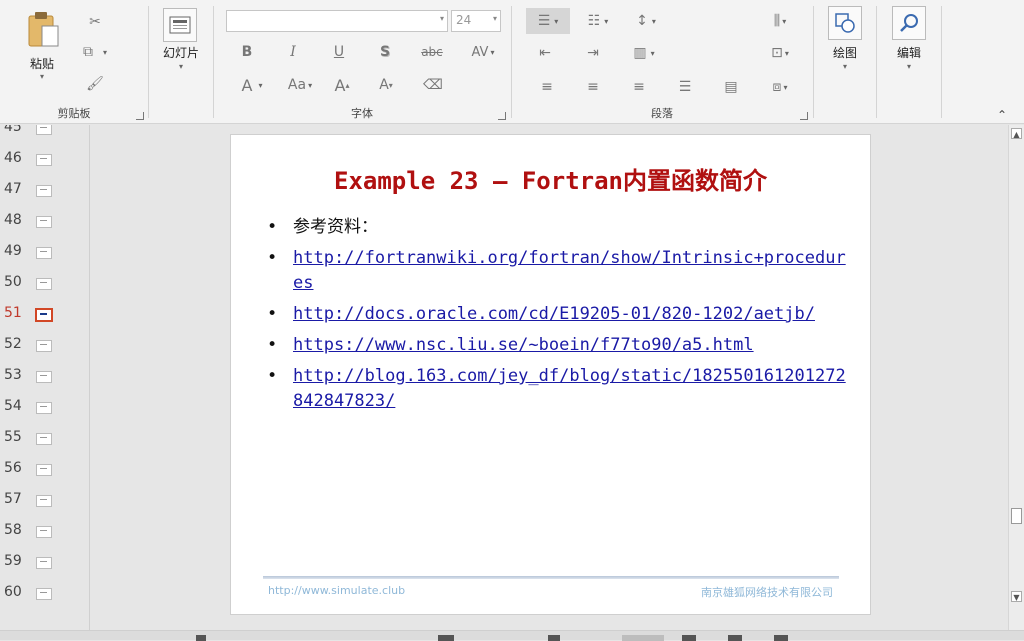  What do you see at coordinates (483, 52) in the screenshot?
I see `character-spacing-button: AV ▾` at bounding box center [483, 52].